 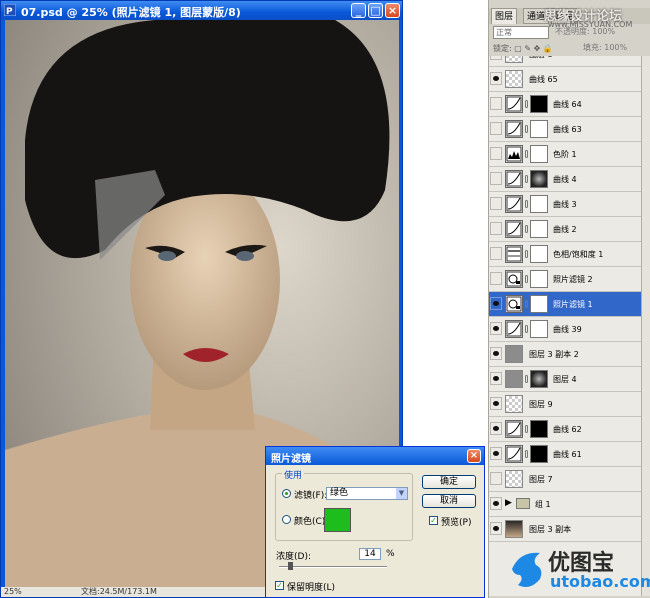 What do you see at coordinates (521, 32) in the screenshot?
I see `blend-mode-select: 正常` at bounding box center [521, 32].